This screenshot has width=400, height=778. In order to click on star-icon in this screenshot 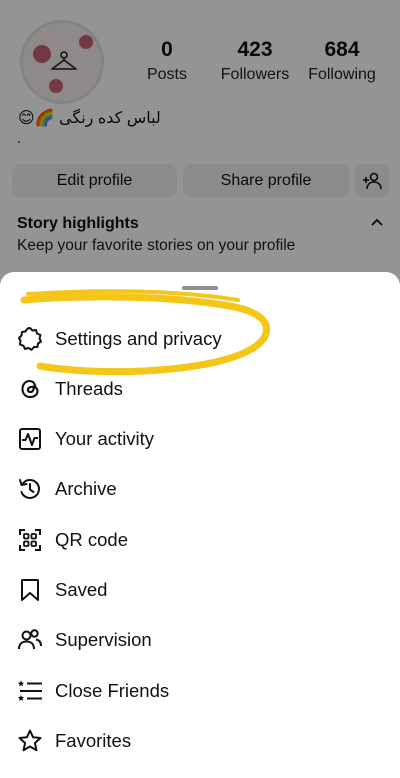, I will do `click(30, 740)`.